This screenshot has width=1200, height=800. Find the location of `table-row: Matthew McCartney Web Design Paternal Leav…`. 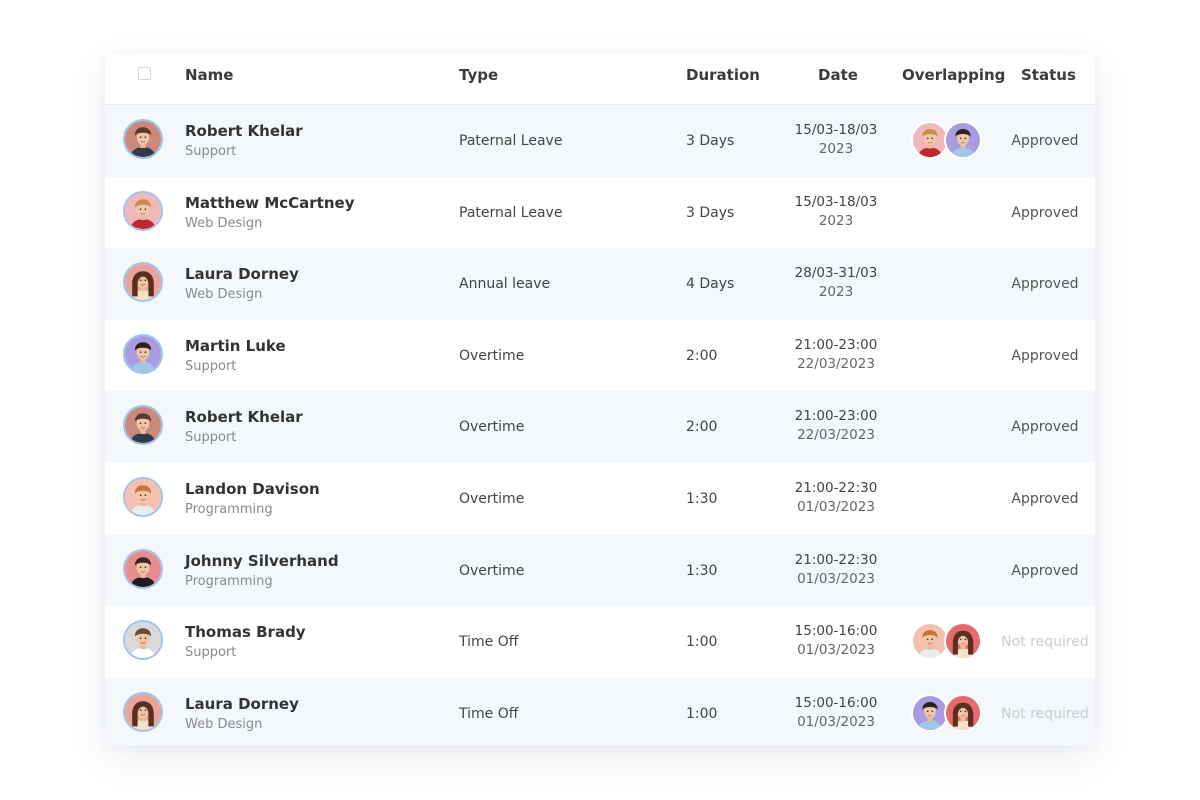

table-row: Matthew McCartney Web Design Paternal Leav… is located at coordinates (600, 213).